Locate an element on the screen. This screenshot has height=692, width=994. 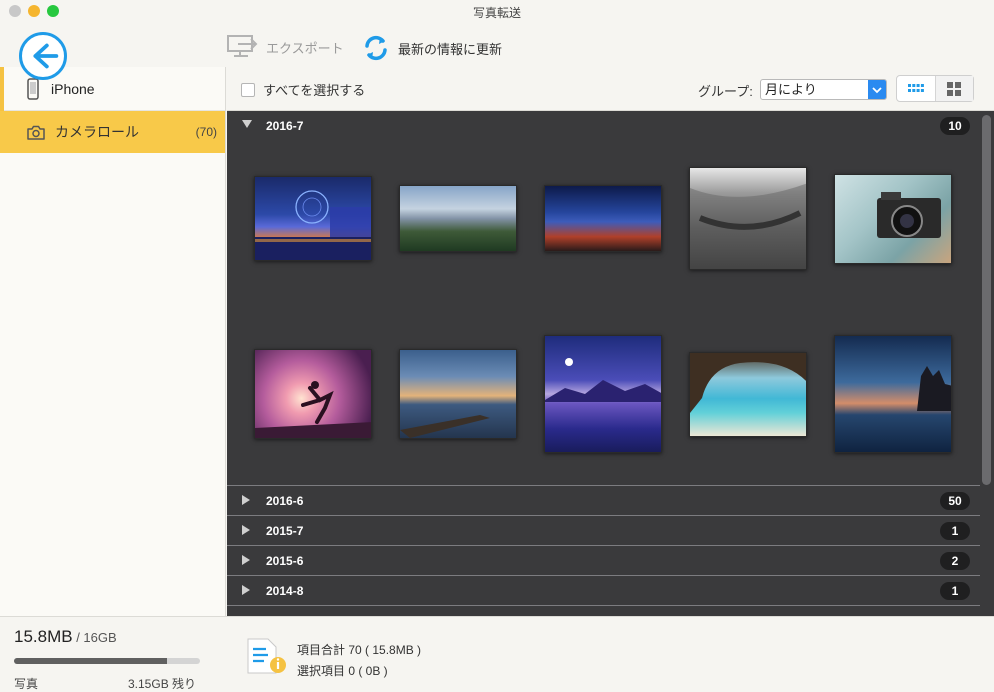
view-toggle is located at coordinates (935, 88).